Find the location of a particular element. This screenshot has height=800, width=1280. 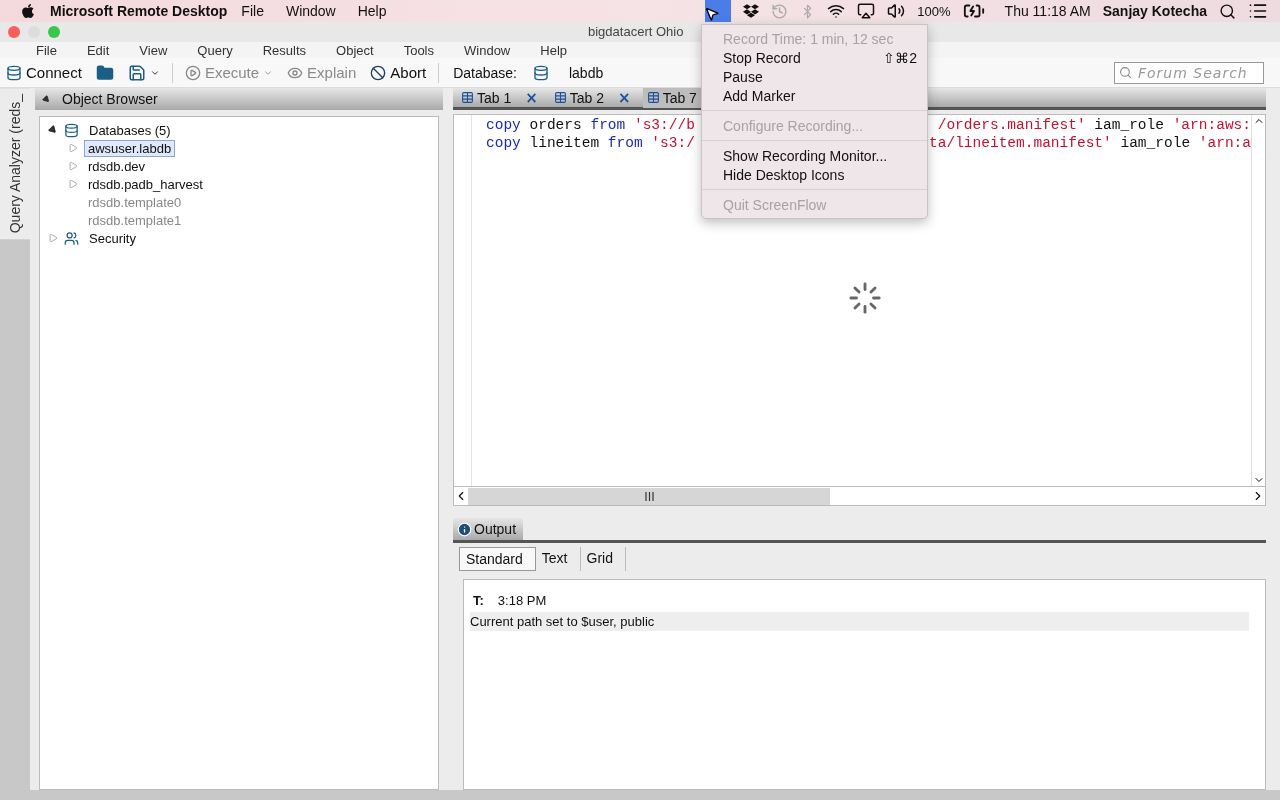

menu-item: Hide Desktop Icons is located at coordinates (814, 174).